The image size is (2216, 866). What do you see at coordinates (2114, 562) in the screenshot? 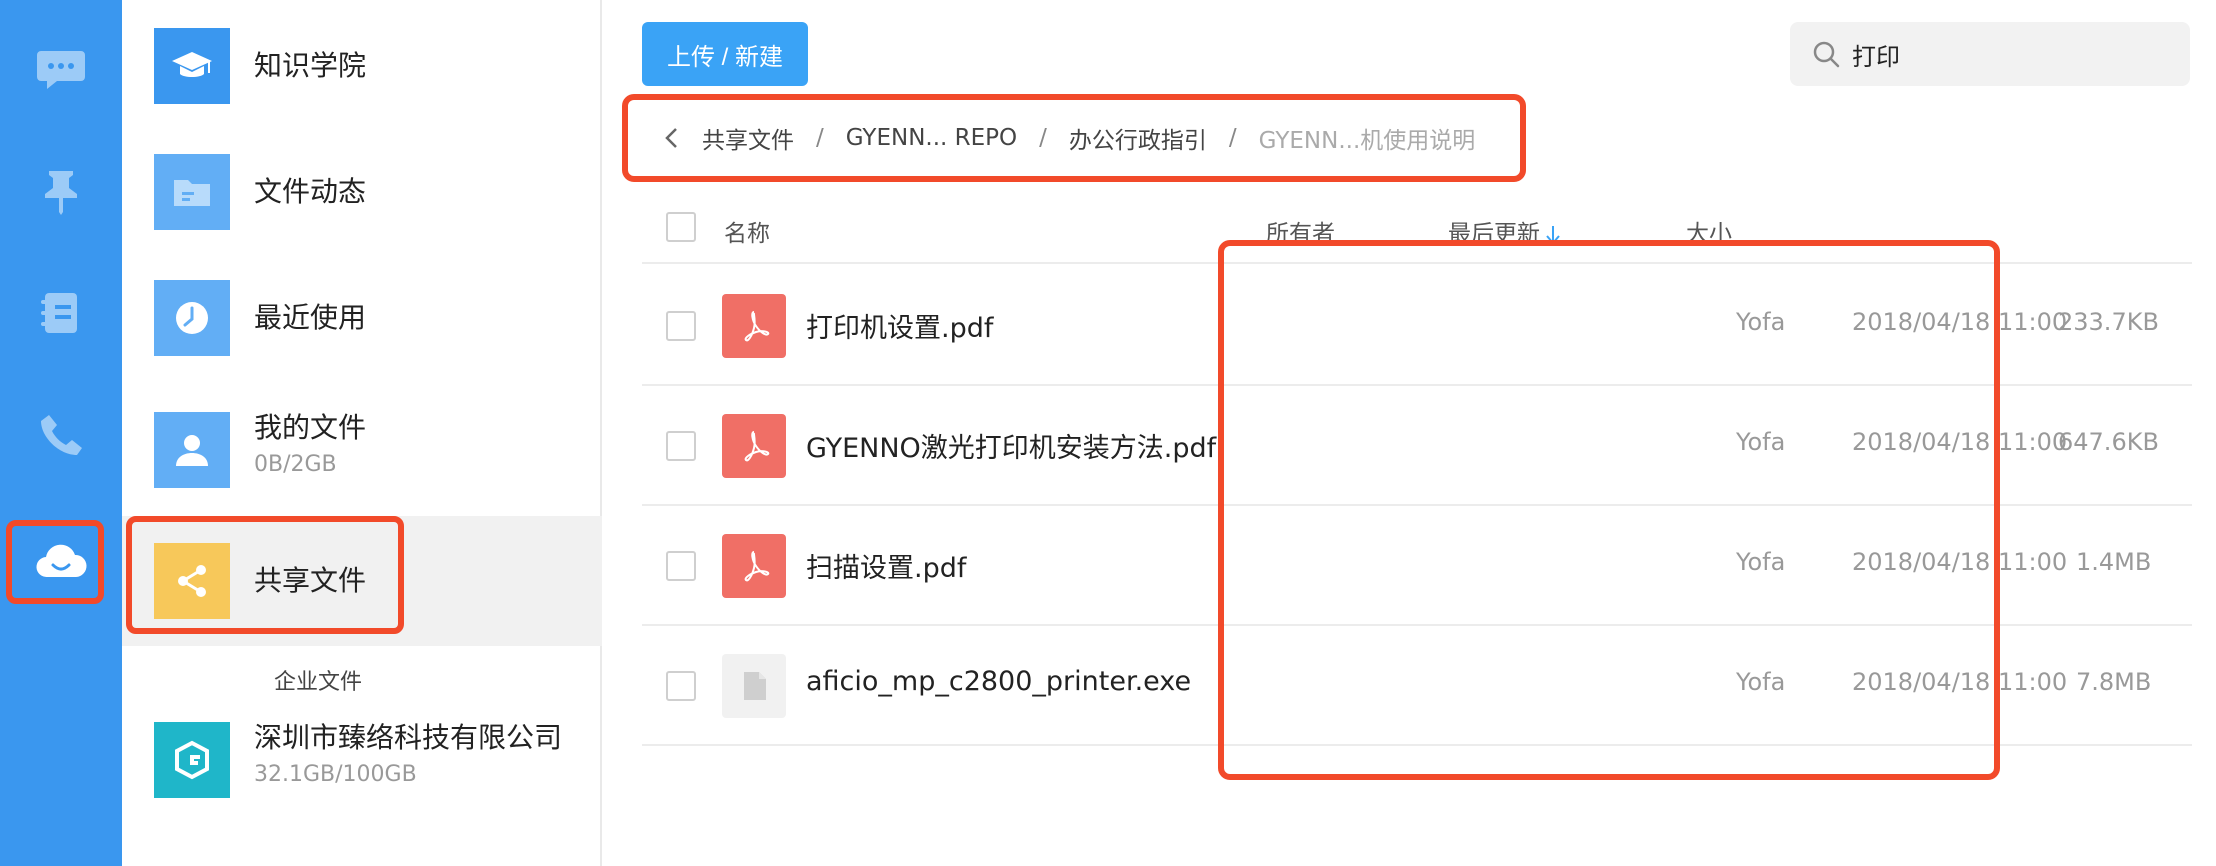
I see `file-size: 1.4MB` at bounding box center [2114, 562].